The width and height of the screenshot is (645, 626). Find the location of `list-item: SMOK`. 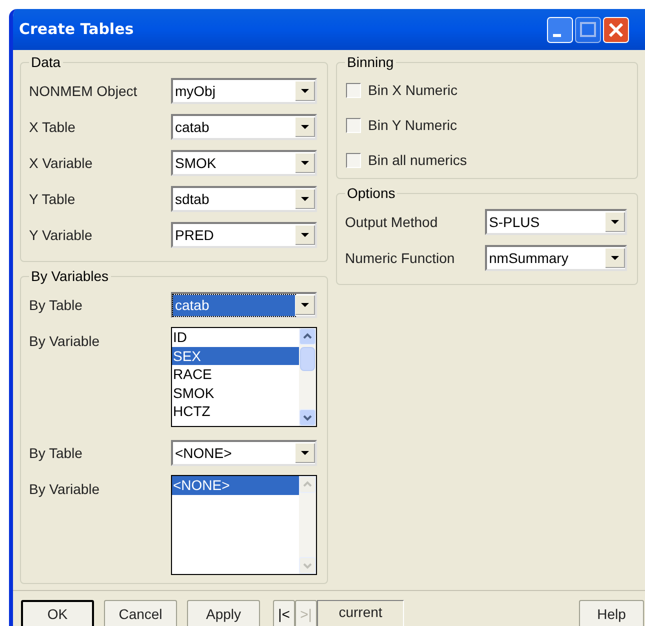

list-item: SMOK is located at coordinates (235, 393).